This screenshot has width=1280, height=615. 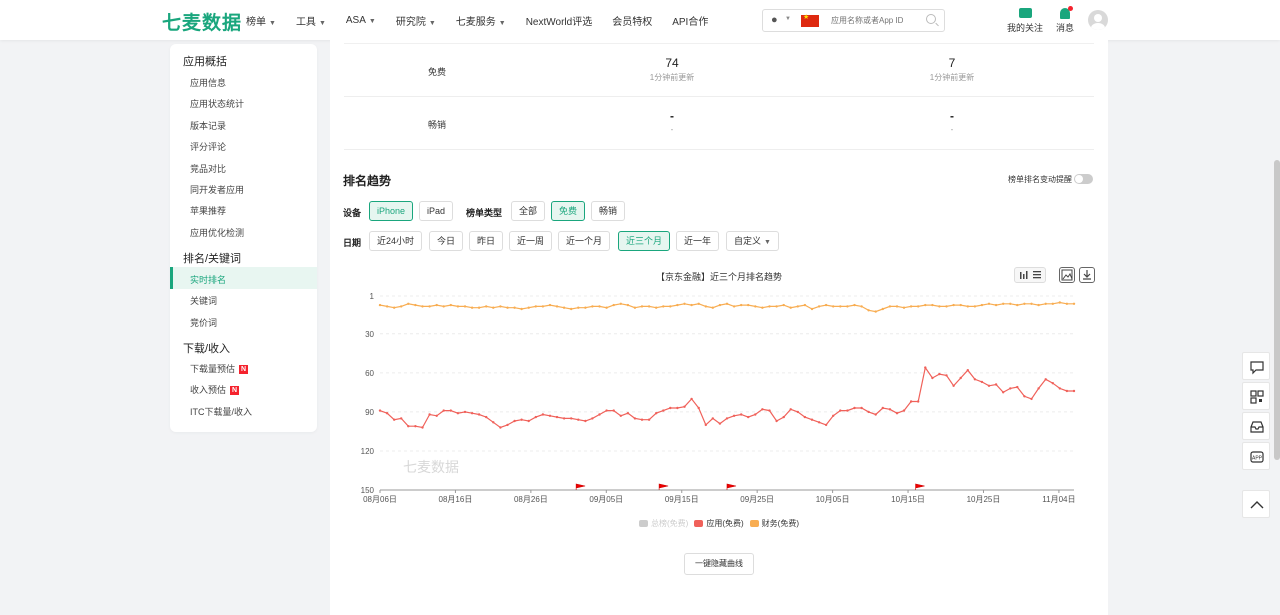 I want to click on date-month-chip: 近一个月, so click(x=584, y=241).